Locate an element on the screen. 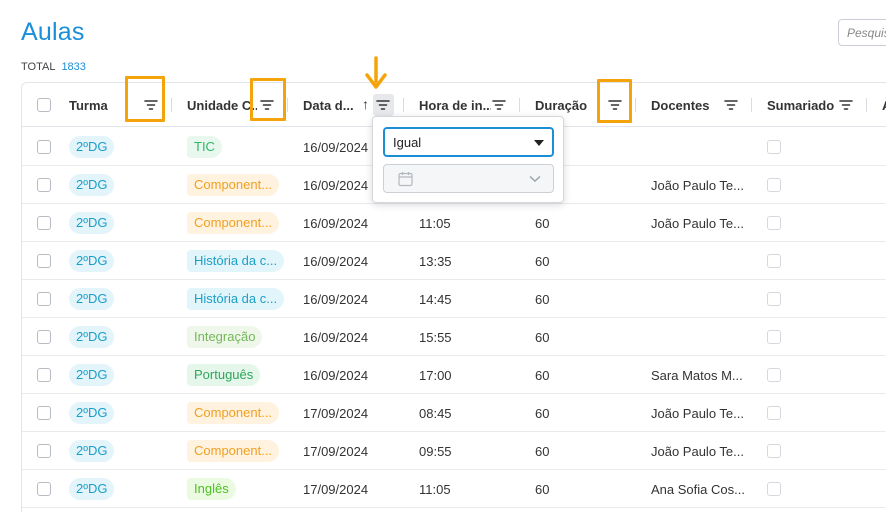 This screenshot has width=886, height=512. cell-hora: 09:55 is located at coordinates (435, 451).